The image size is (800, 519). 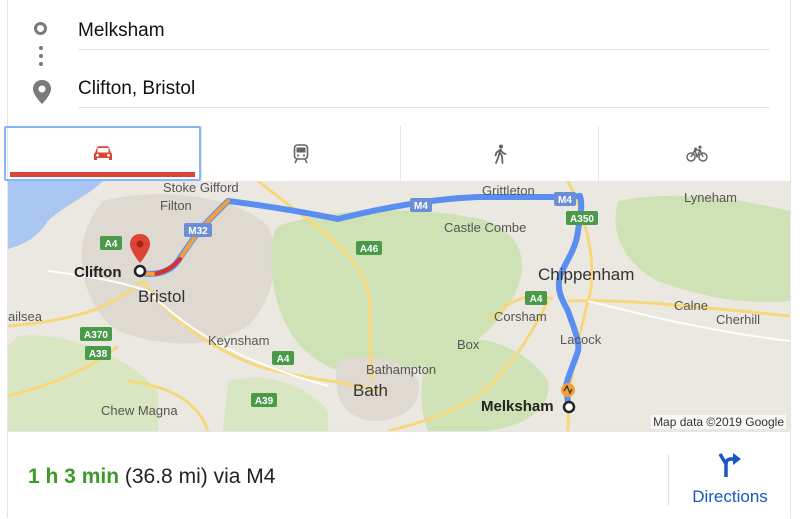 What do you see at coordinates (244, 476) in the screenshot?
I see `route-via: via M4` at bounding box center [244, 476].